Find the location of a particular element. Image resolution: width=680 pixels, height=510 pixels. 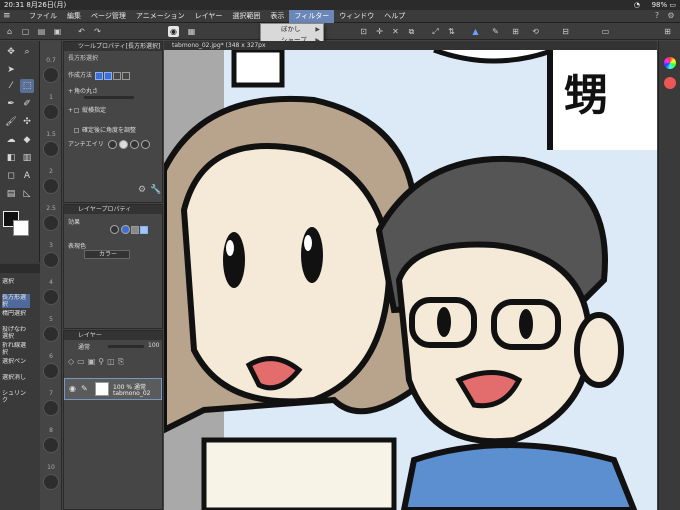

menu-item-6: 表示 is located at coordinates (277, 16).